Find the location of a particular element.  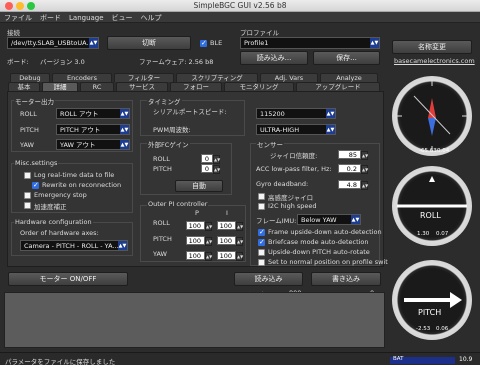

pi-roll-p-input: 100 ▲▼ is located at coordinates (199, 226).